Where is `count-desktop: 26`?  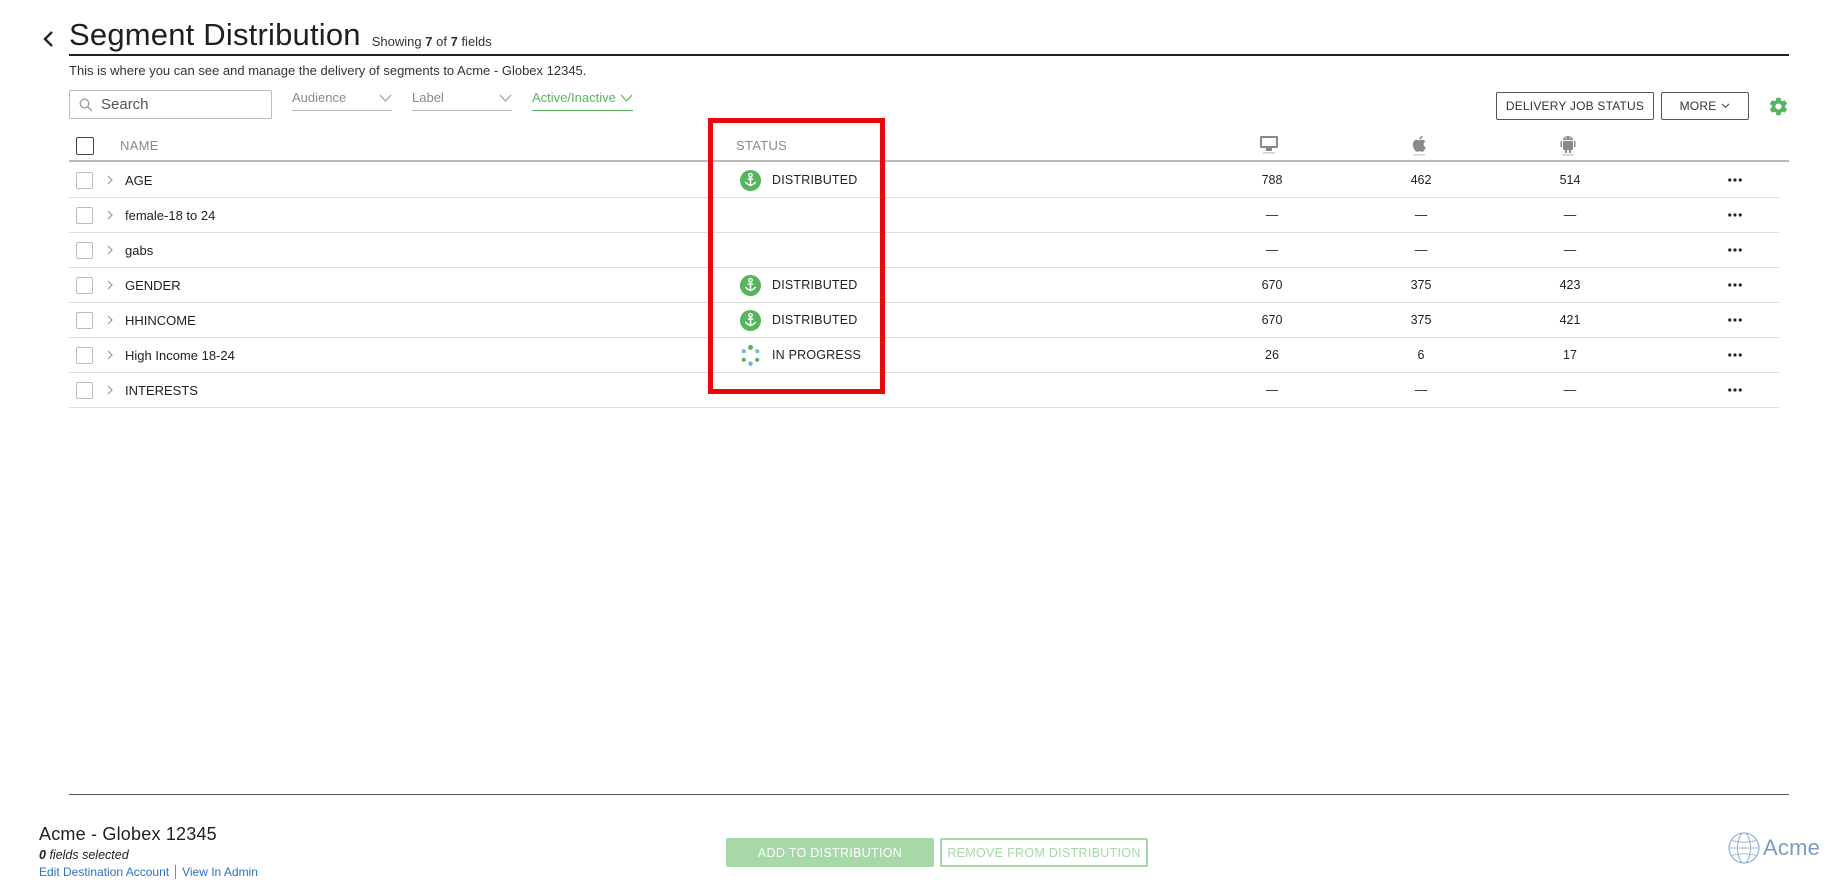
count-desktop: 26 is located at coordinates (1272, 355).